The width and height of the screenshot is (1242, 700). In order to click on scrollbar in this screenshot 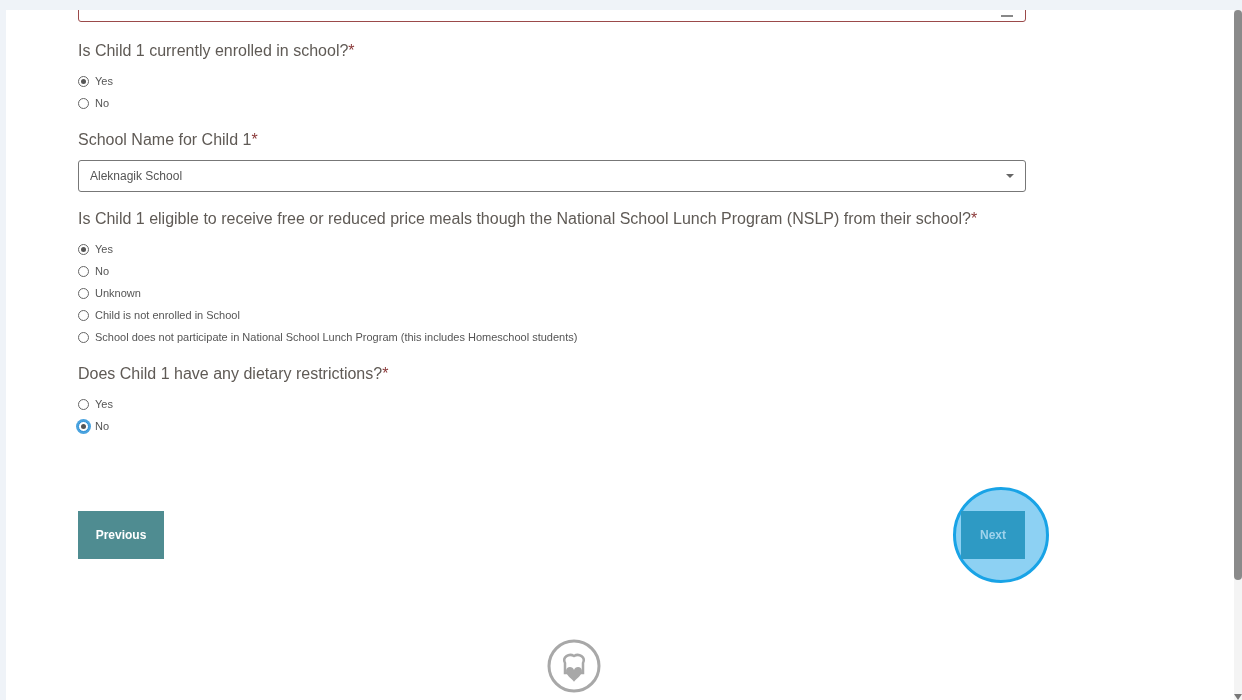, I will do `click(1238, 355)`.